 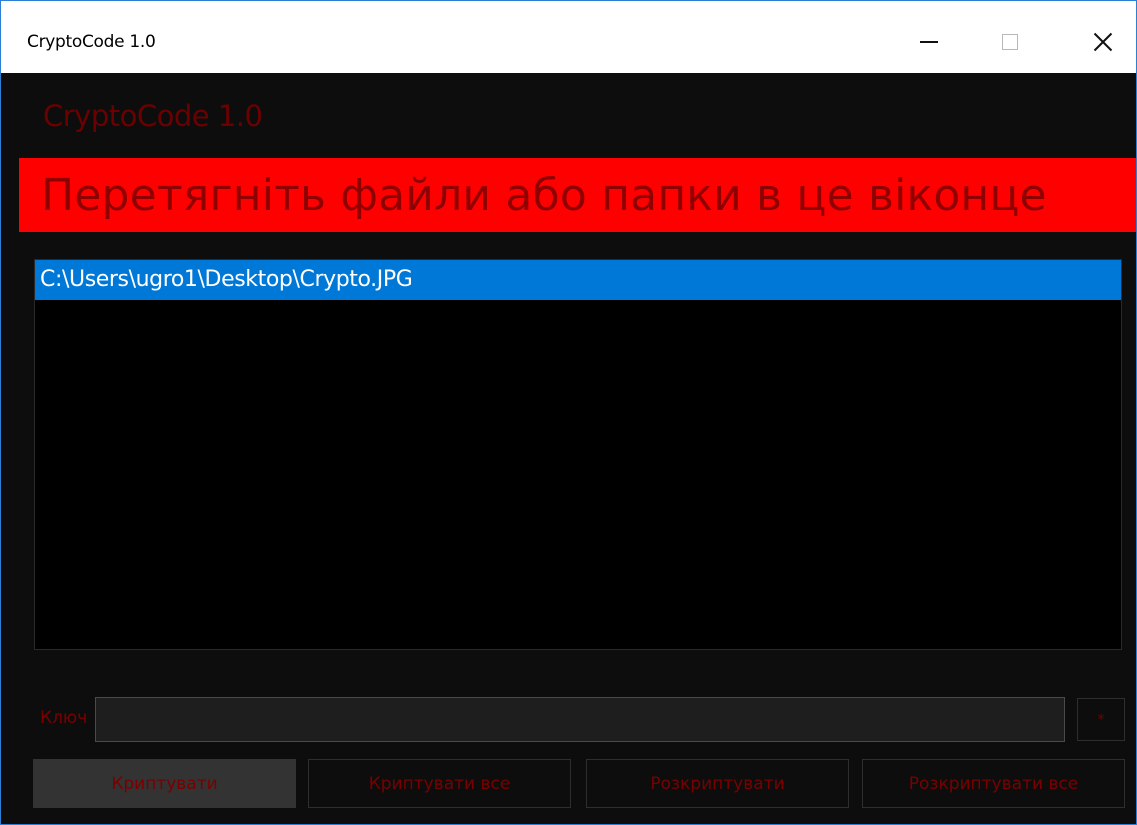 What do you see at coordinates (91, 42) in the screenshot?
I see `window-title: CryptoCode 1.0` at bounding box center [91, 42].